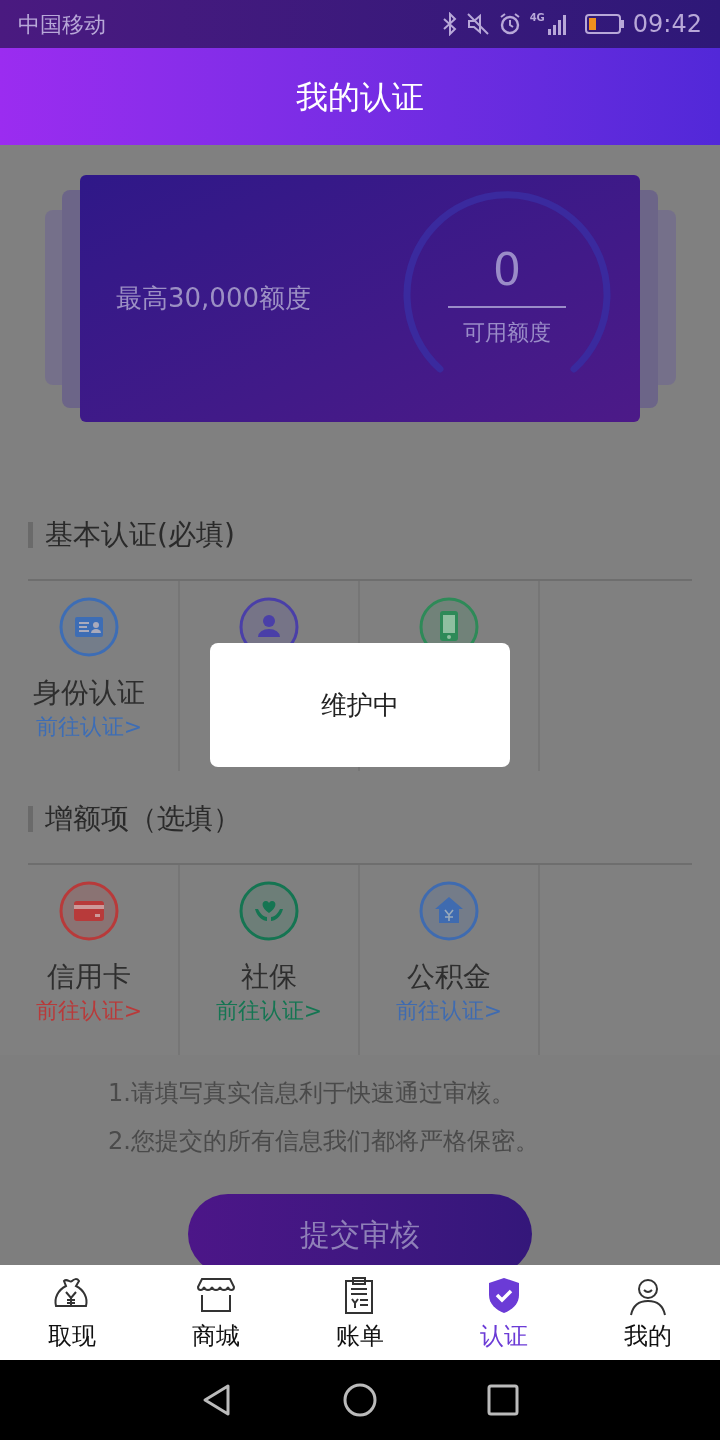  I want to click on item-label: 公积金, so click(449, 977).